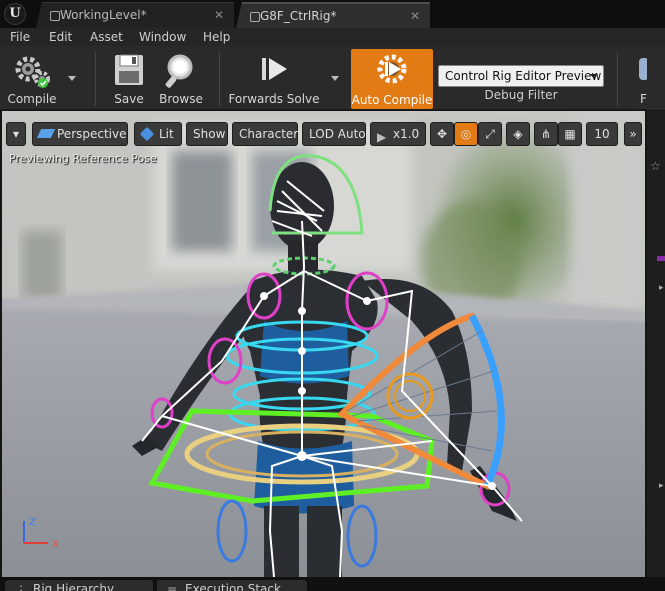 This screenshot has height=591, width=665. I want to click on grid-snap-button: ▦, so click(570, 134).